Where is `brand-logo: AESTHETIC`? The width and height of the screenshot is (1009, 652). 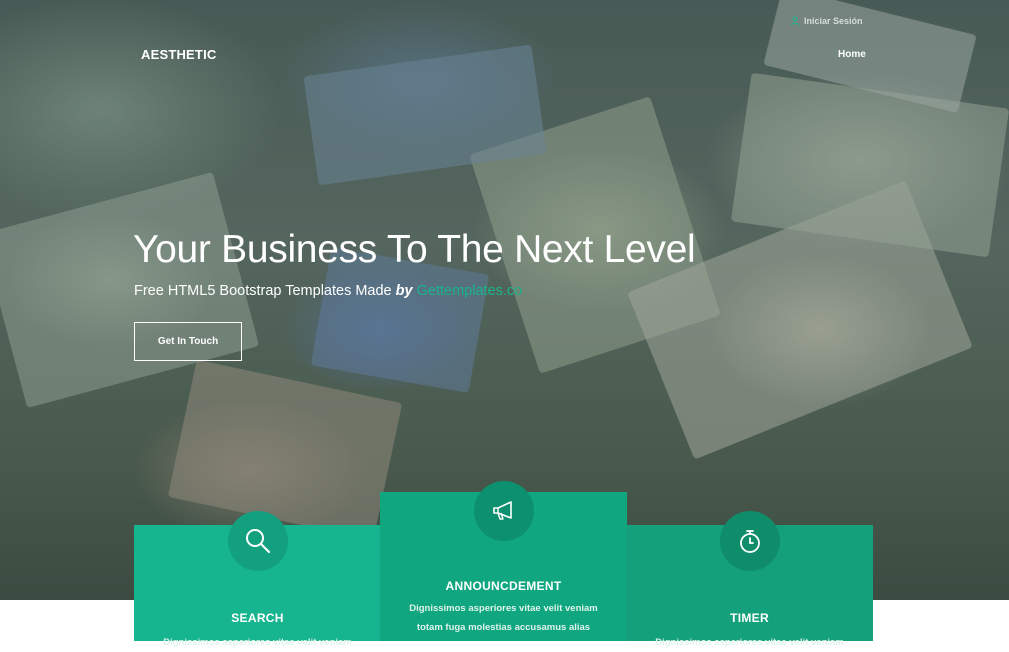 brand-logo: AESTHETIC is located at coordinates (178, 54).